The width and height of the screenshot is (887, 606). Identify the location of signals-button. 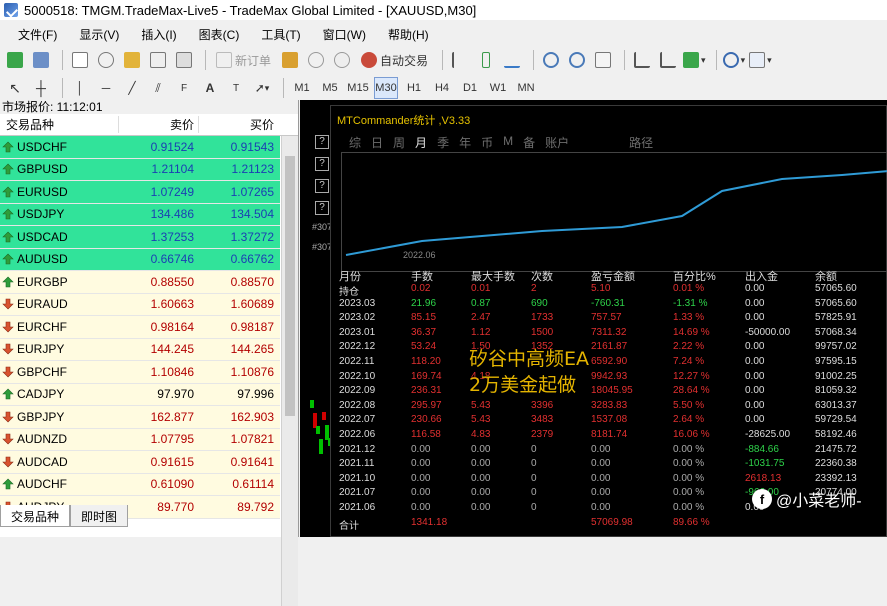
(316, 60).